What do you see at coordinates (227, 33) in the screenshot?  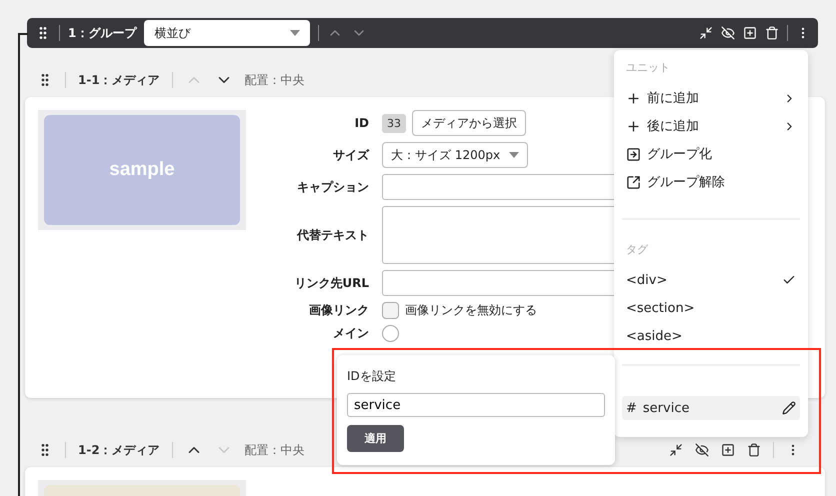 I see `layout-select: 横並び` at bounding box center [227, 33].